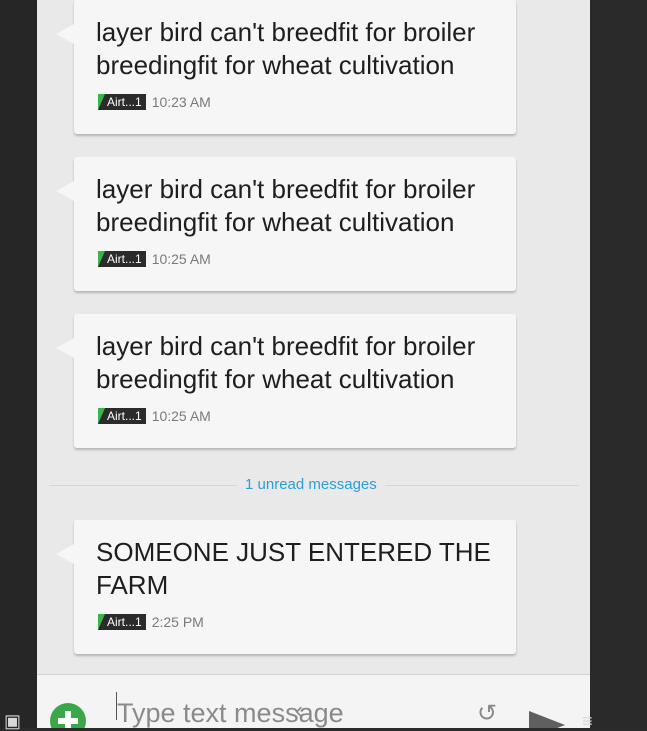 Image resolution: width=647 pixels, height=731 pixels. What do you see at coordinates (12, 721) in the screenshot?
I see `screenshot-icon: ▣` at bounding box center [12, 721].